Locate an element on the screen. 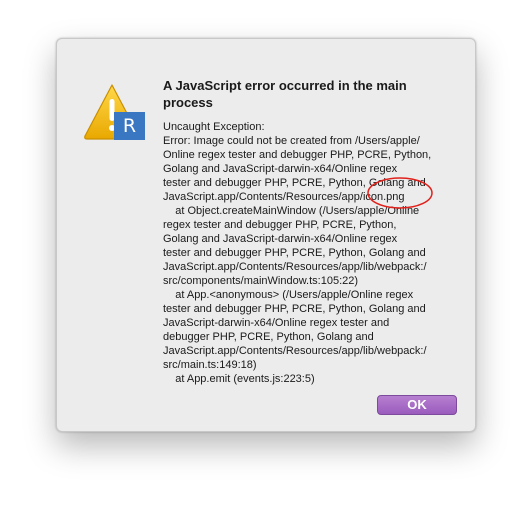 The width and height of the screenshot is (532, 507). ok-button: OK is located at coordinates (417, 405).